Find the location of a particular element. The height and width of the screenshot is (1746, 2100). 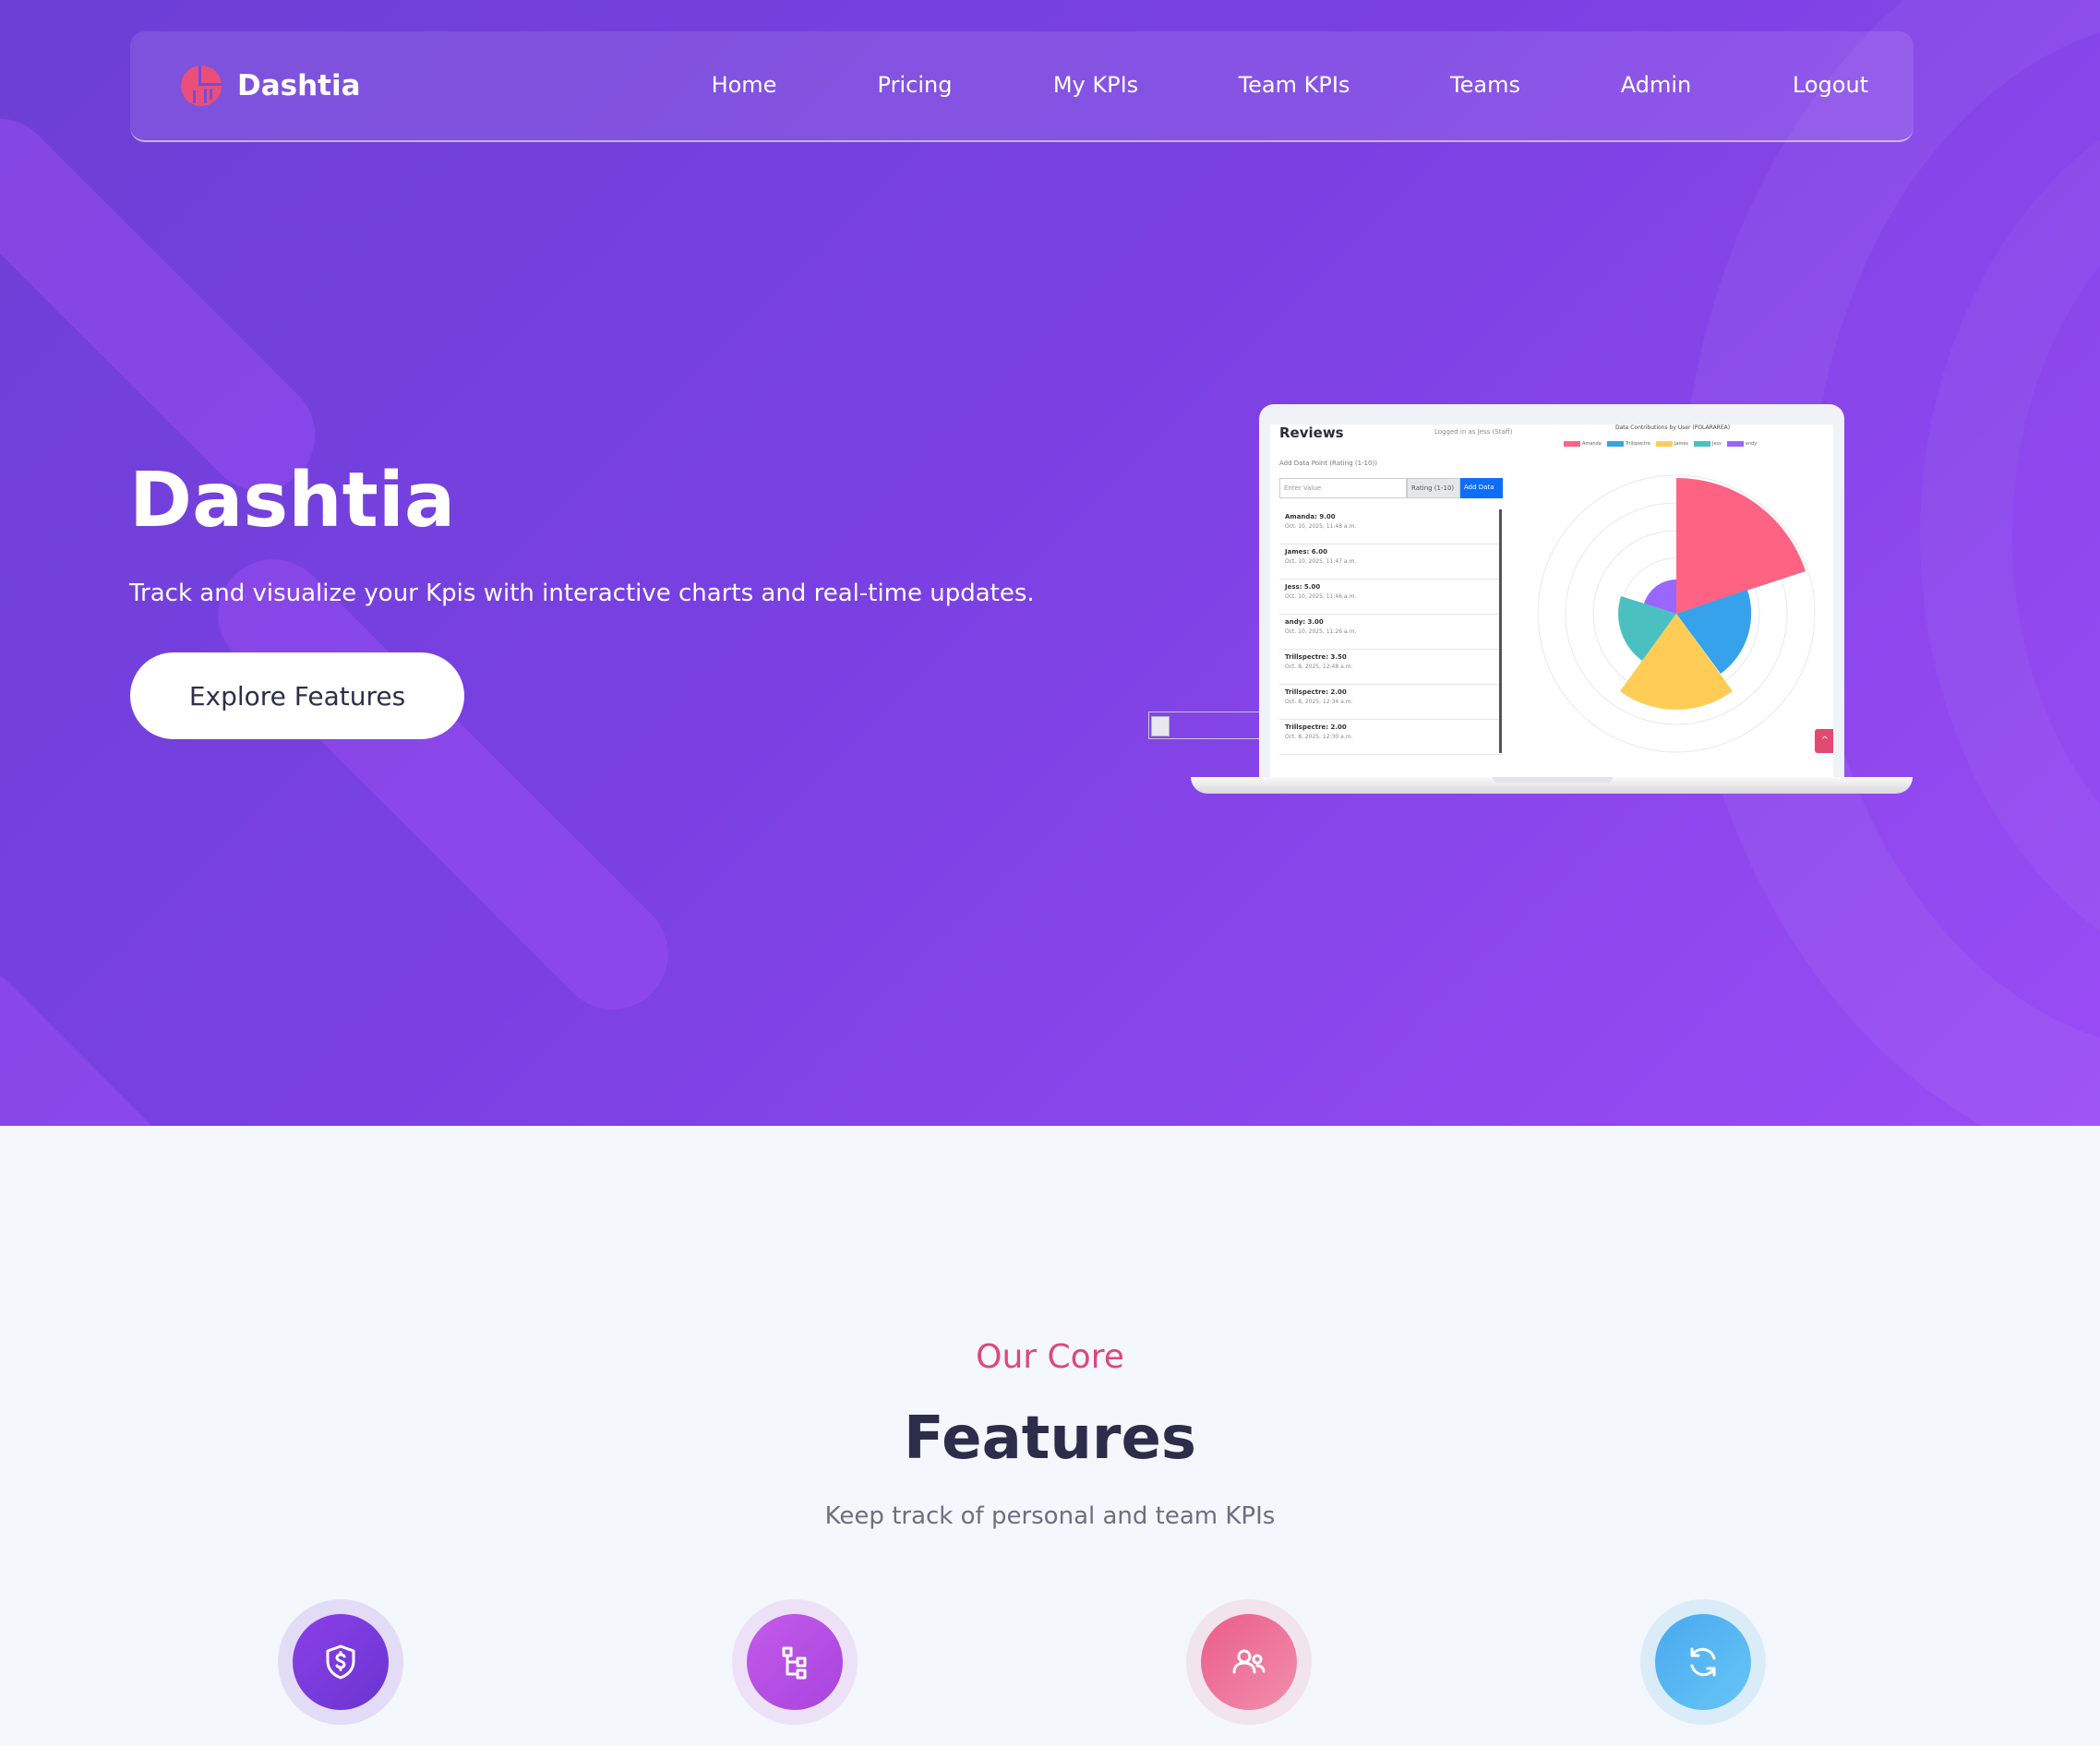

features-title: Features is located at coordinates (1050, 1439).